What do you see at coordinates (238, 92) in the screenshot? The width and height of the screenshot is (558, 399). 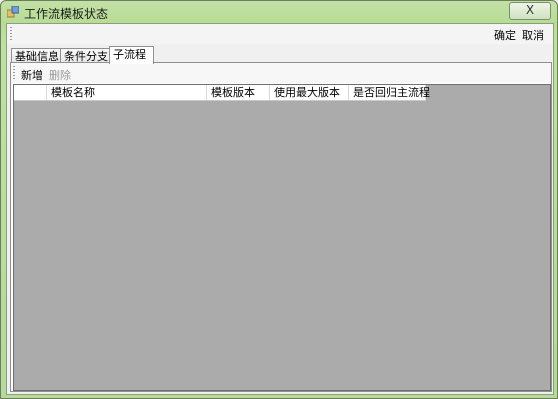 I see `column-header-template-version: 模板版本` at bounding box center [238, 92].